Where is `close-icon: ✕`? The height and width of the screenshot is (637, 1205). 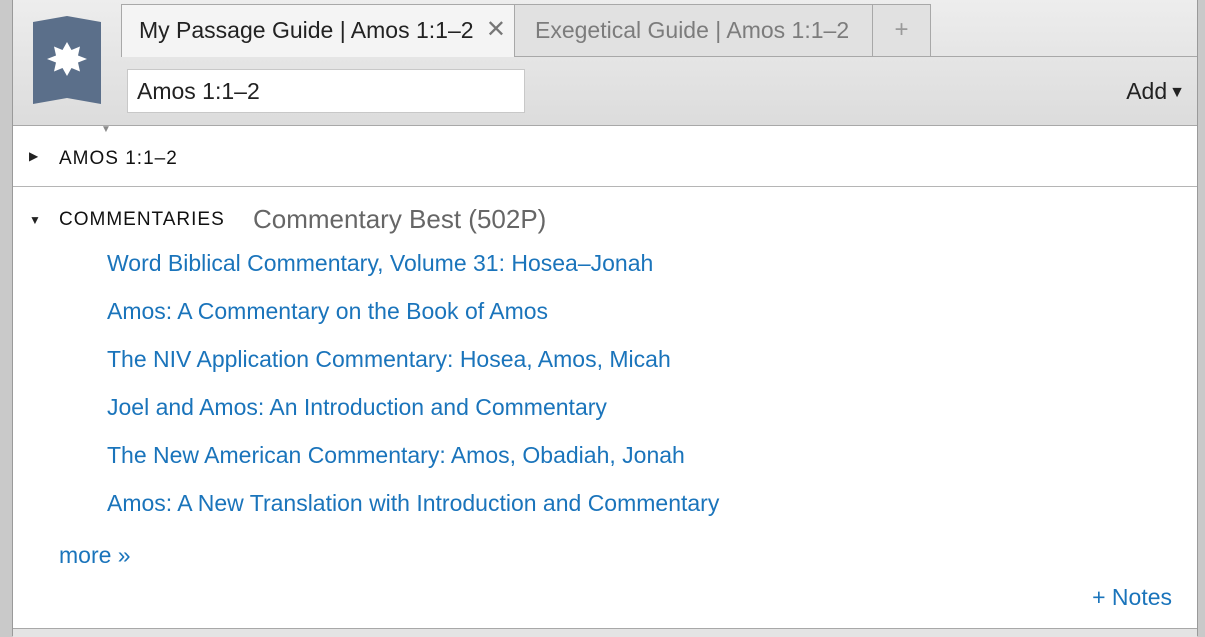 close-icon: ✕ is located at coordinates (496, 30).